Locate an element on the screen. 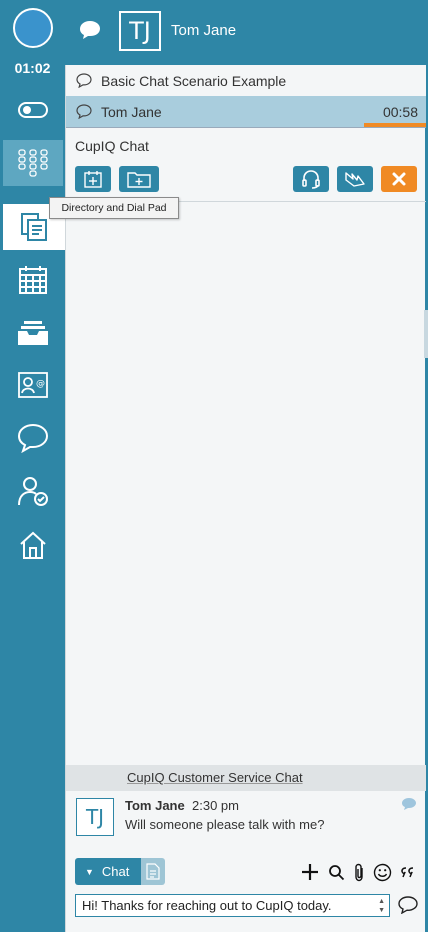 Image resolution: width=428 pixels, height=932 pixels. calendar-icon is located at coordinates (32, 280).